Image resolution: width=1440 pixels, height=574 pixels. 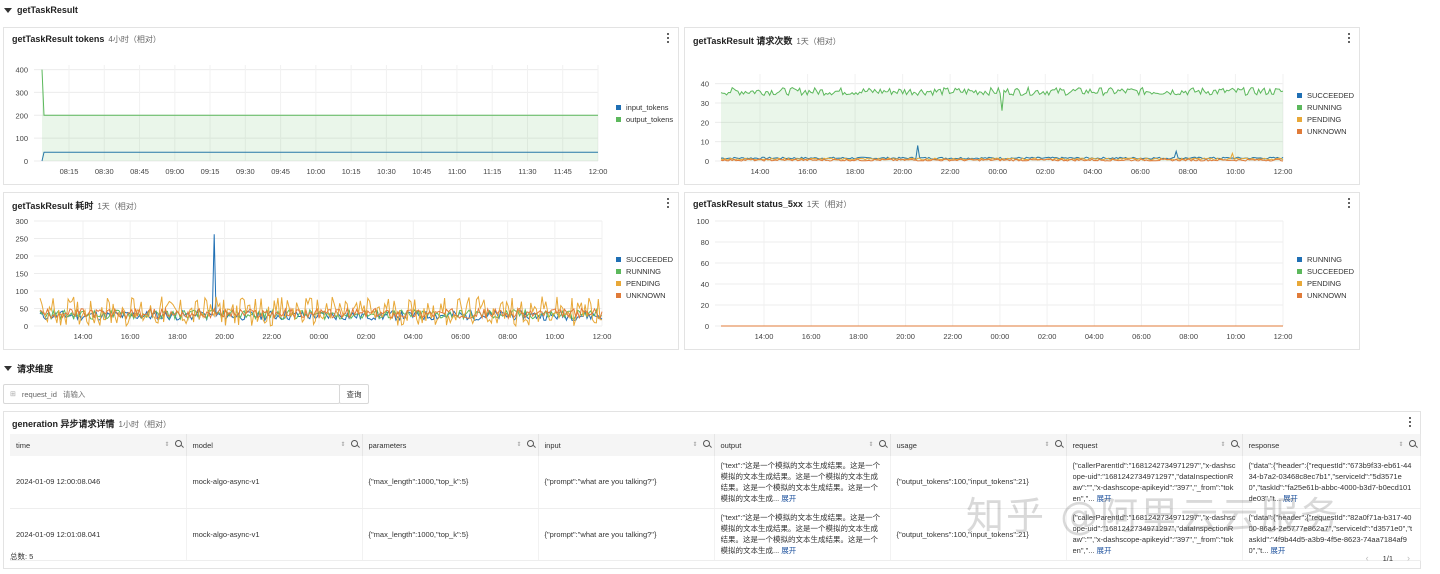 I want to click on column-header-response: response ⇕, so click(x=1331, y=445).